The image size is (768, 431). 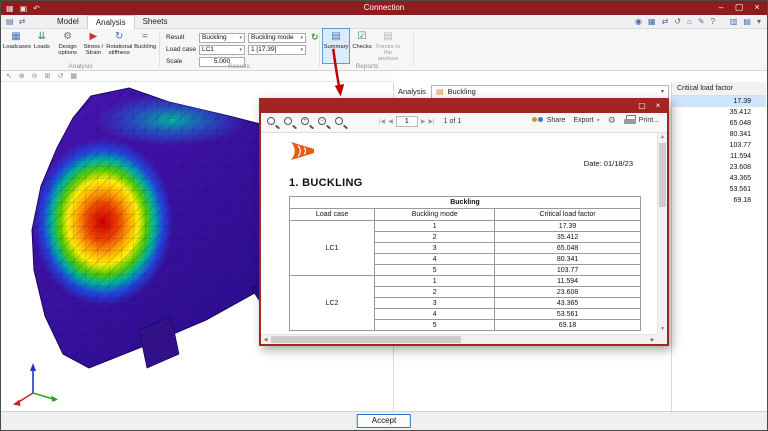 I want to click on help-icon: ?, so click(x=713, y=21).